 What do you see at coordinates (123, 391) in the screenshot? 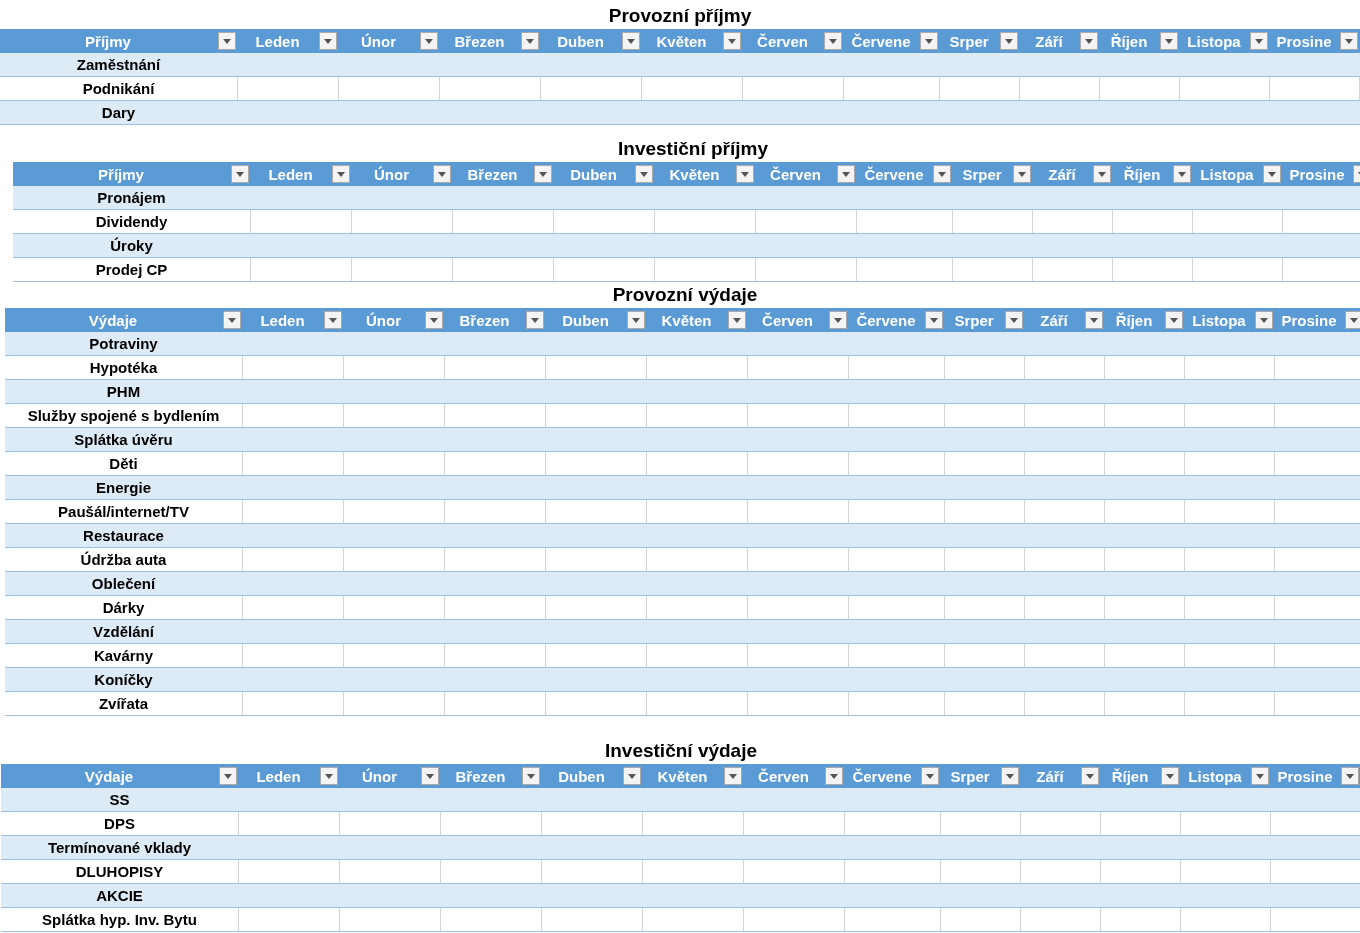
I see `row-label: PHM` at bounding box center [123, 391].